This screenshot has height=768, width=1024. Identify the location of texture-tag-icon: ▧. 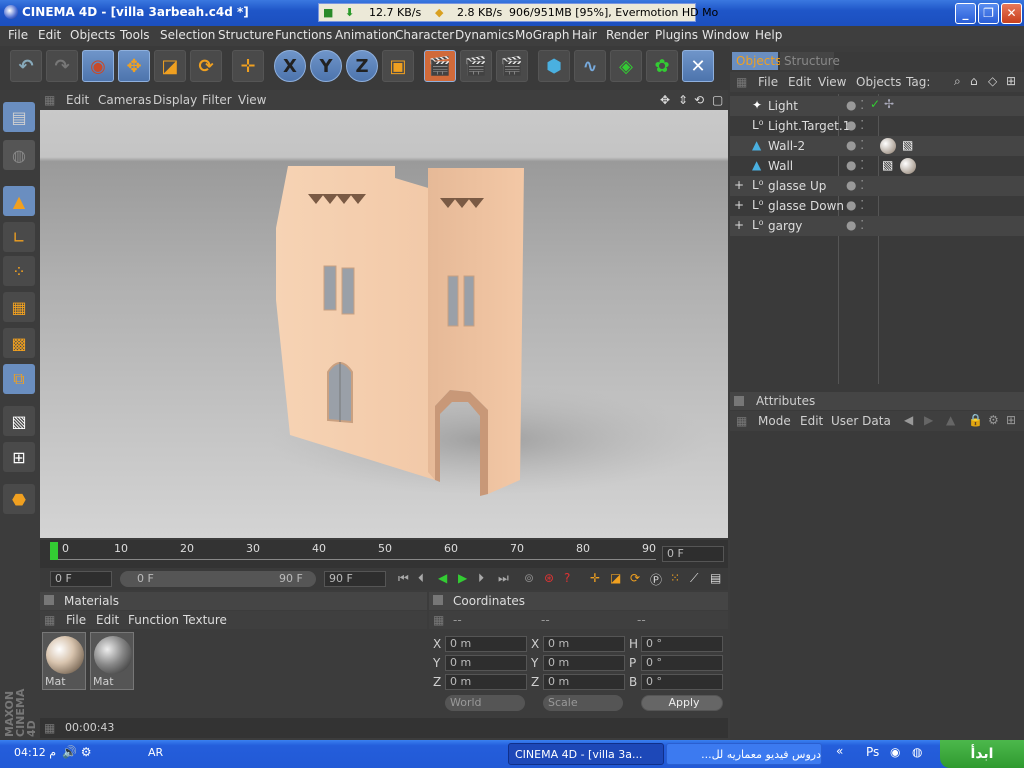
(887, 165).